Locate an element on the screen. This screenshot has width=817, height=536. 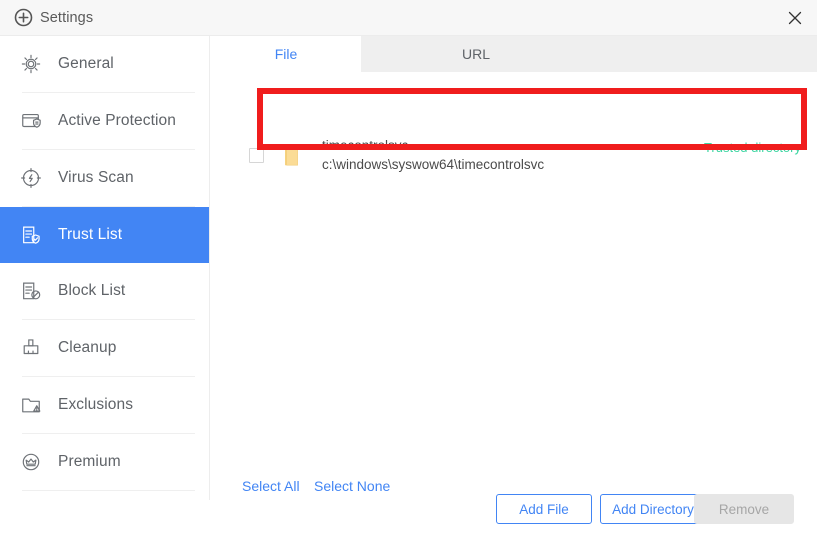
sidebar-item-block-list: Block List is located at coordinates (104, 291).